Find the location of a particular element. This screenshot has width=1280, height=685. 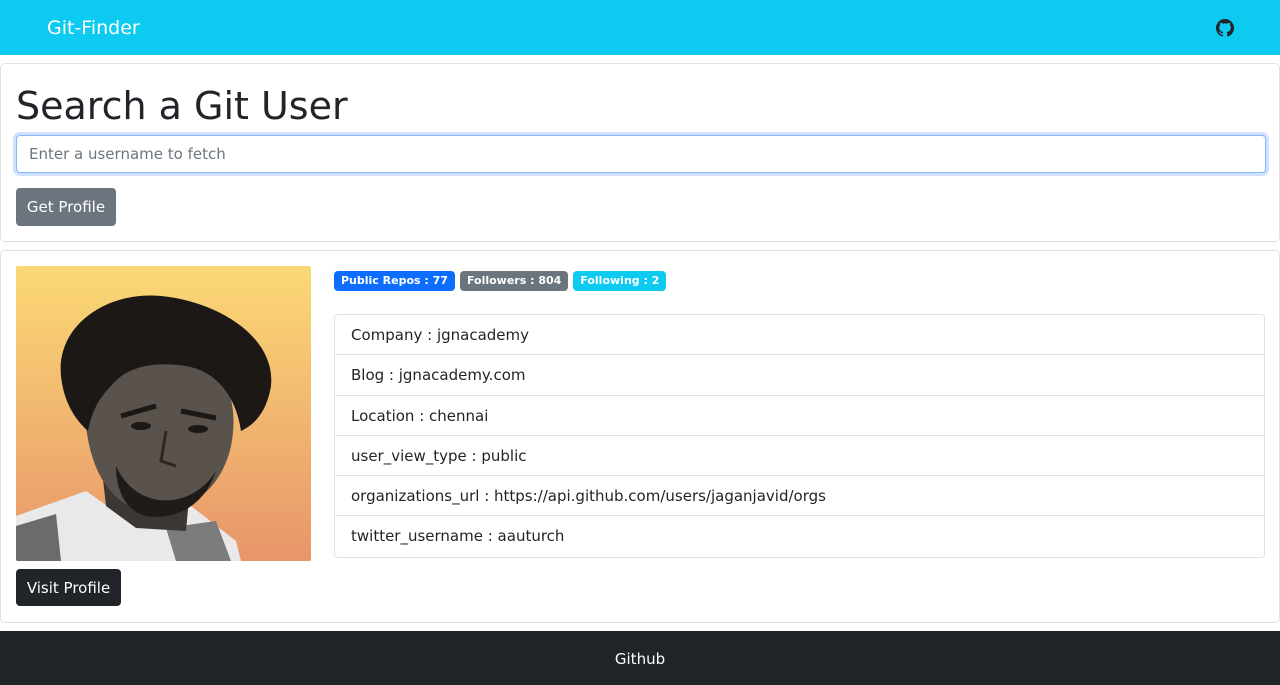

user-avatar-photo is located at coordinates (163, 413).